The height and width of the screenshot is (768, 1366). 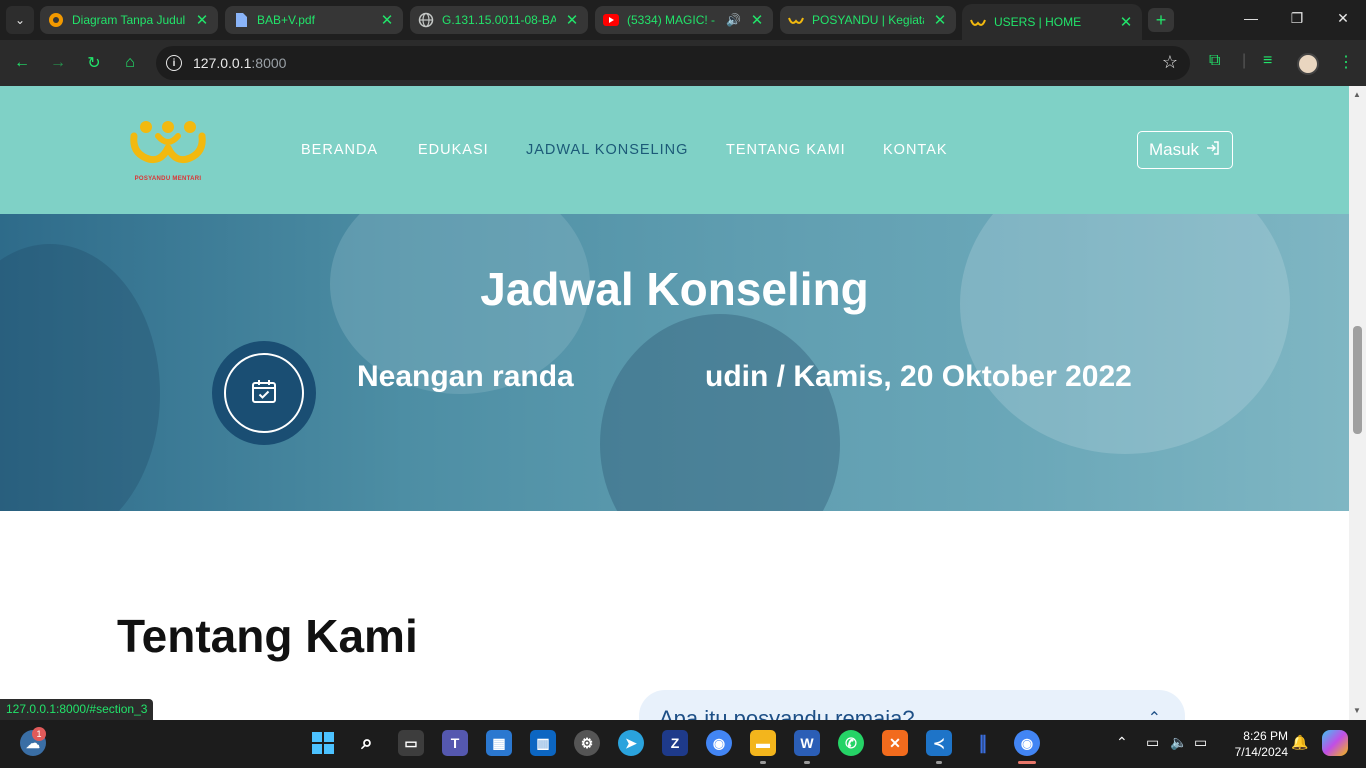 I want to click on url-text: 127.0.0.1:8000, so click(x=240, y=63).